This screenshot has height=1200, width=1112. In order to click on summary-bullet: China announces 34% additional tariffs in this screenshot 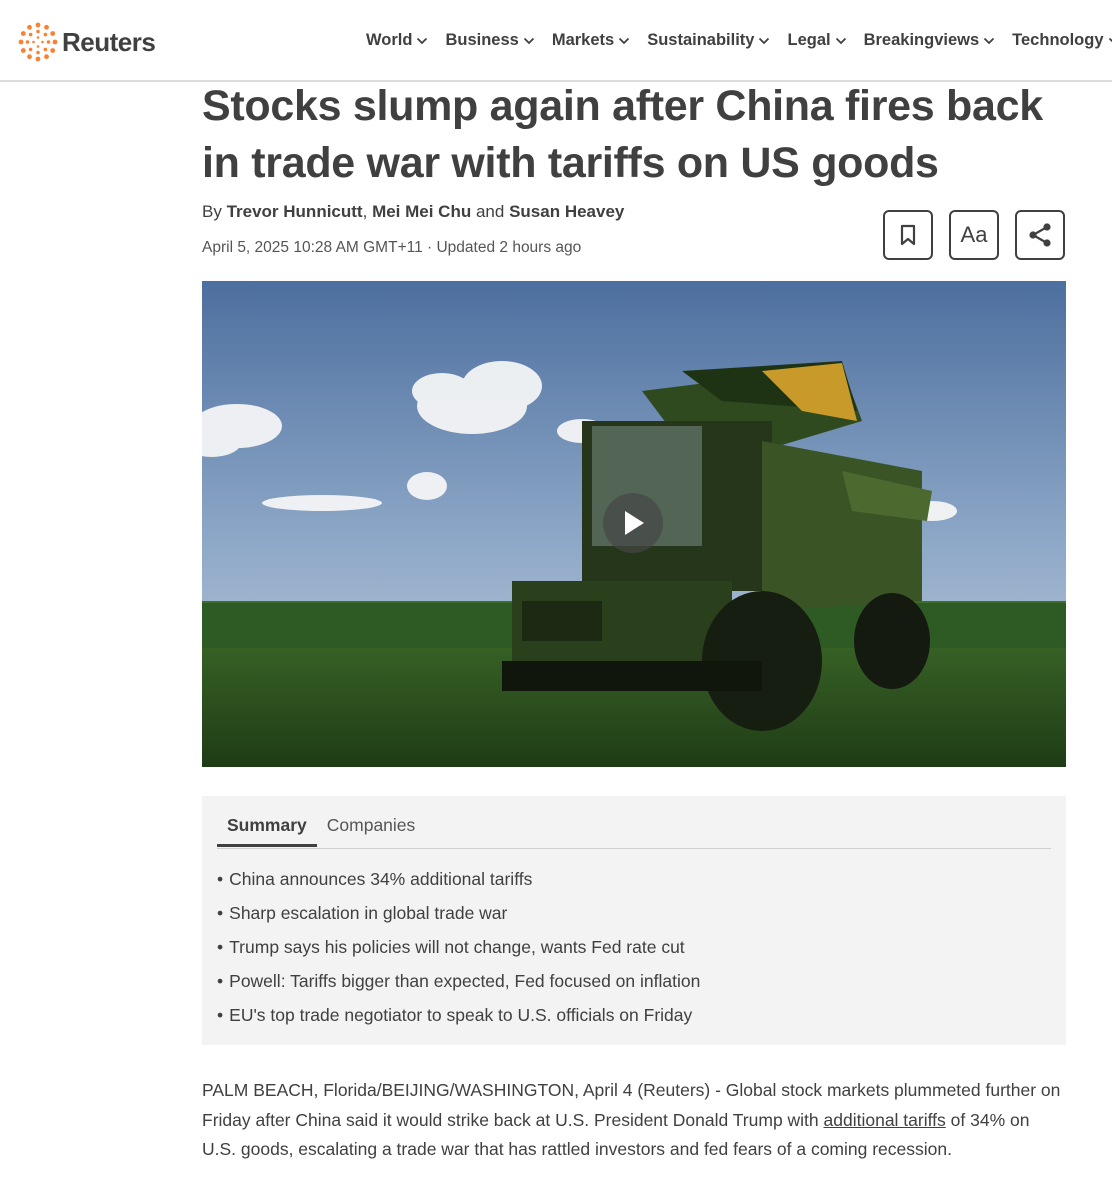, I will do `click(458, 883)`.